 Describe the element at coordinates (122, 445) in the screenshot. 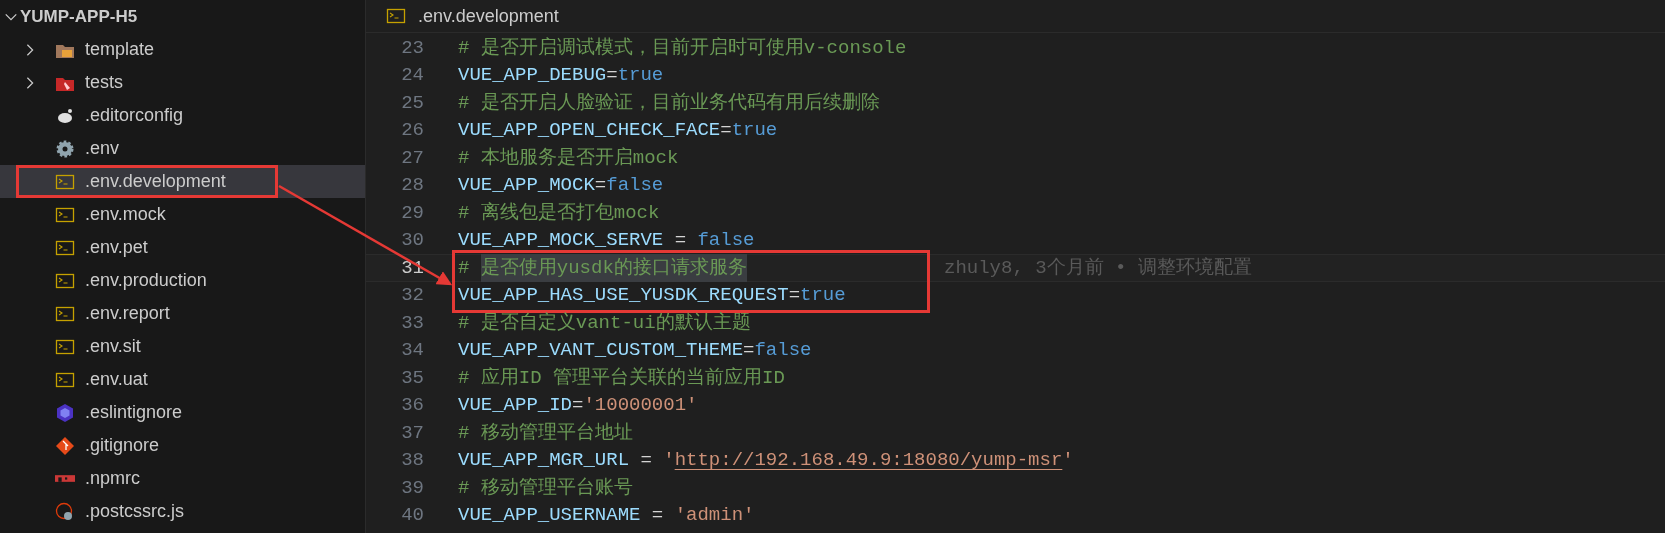

I see `file-name: .gitignore` at that location.